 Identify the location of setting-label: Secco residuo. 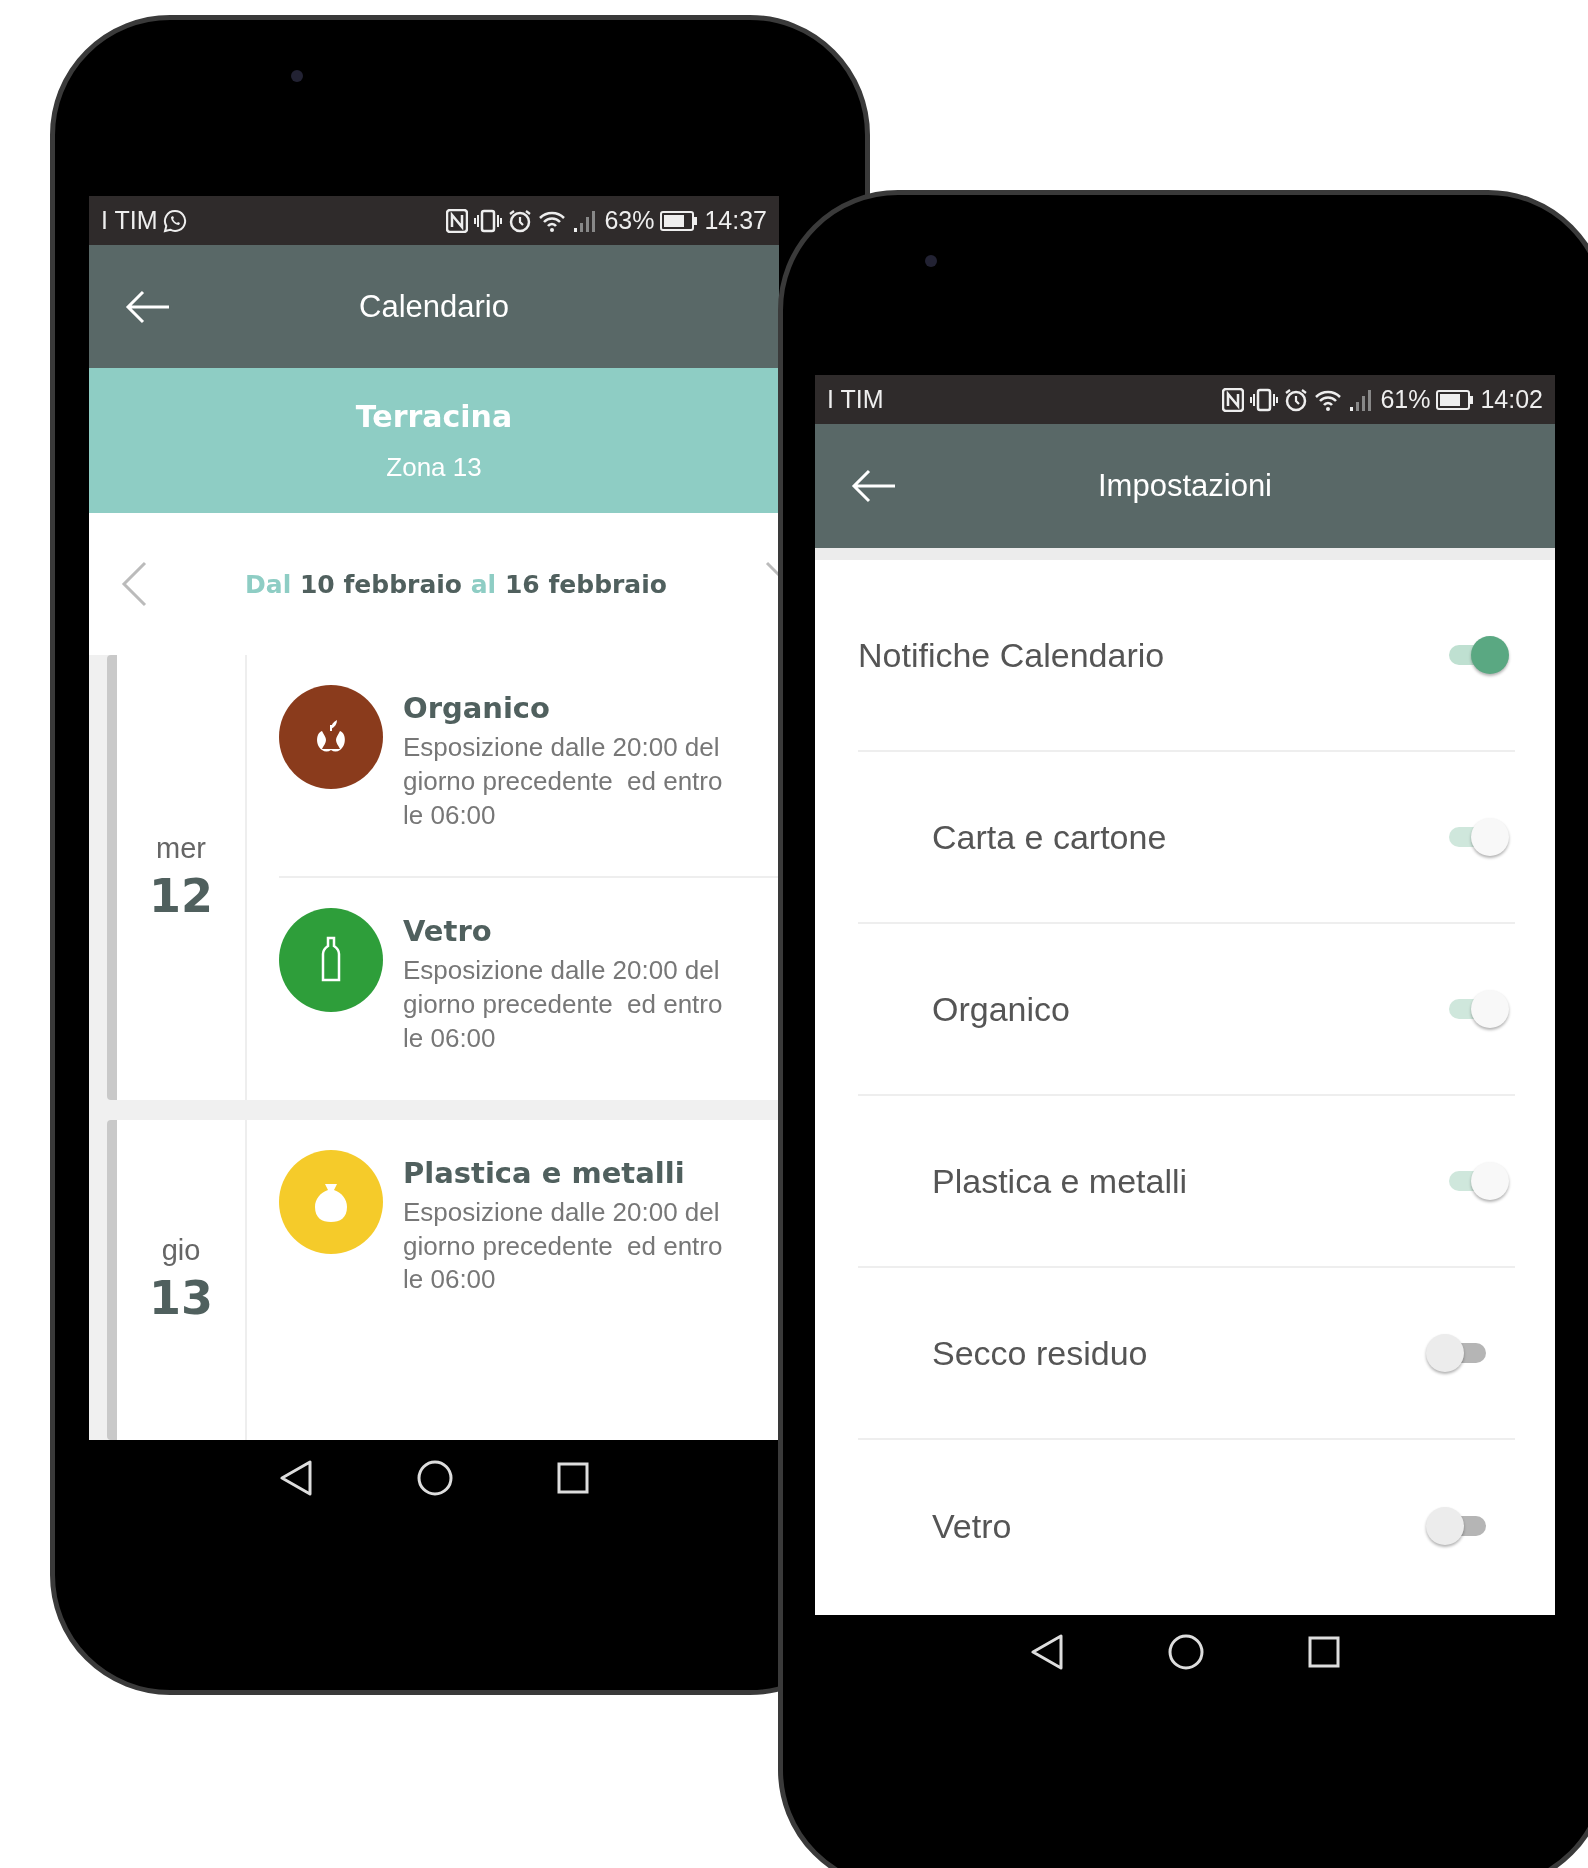
(1040, 1353).